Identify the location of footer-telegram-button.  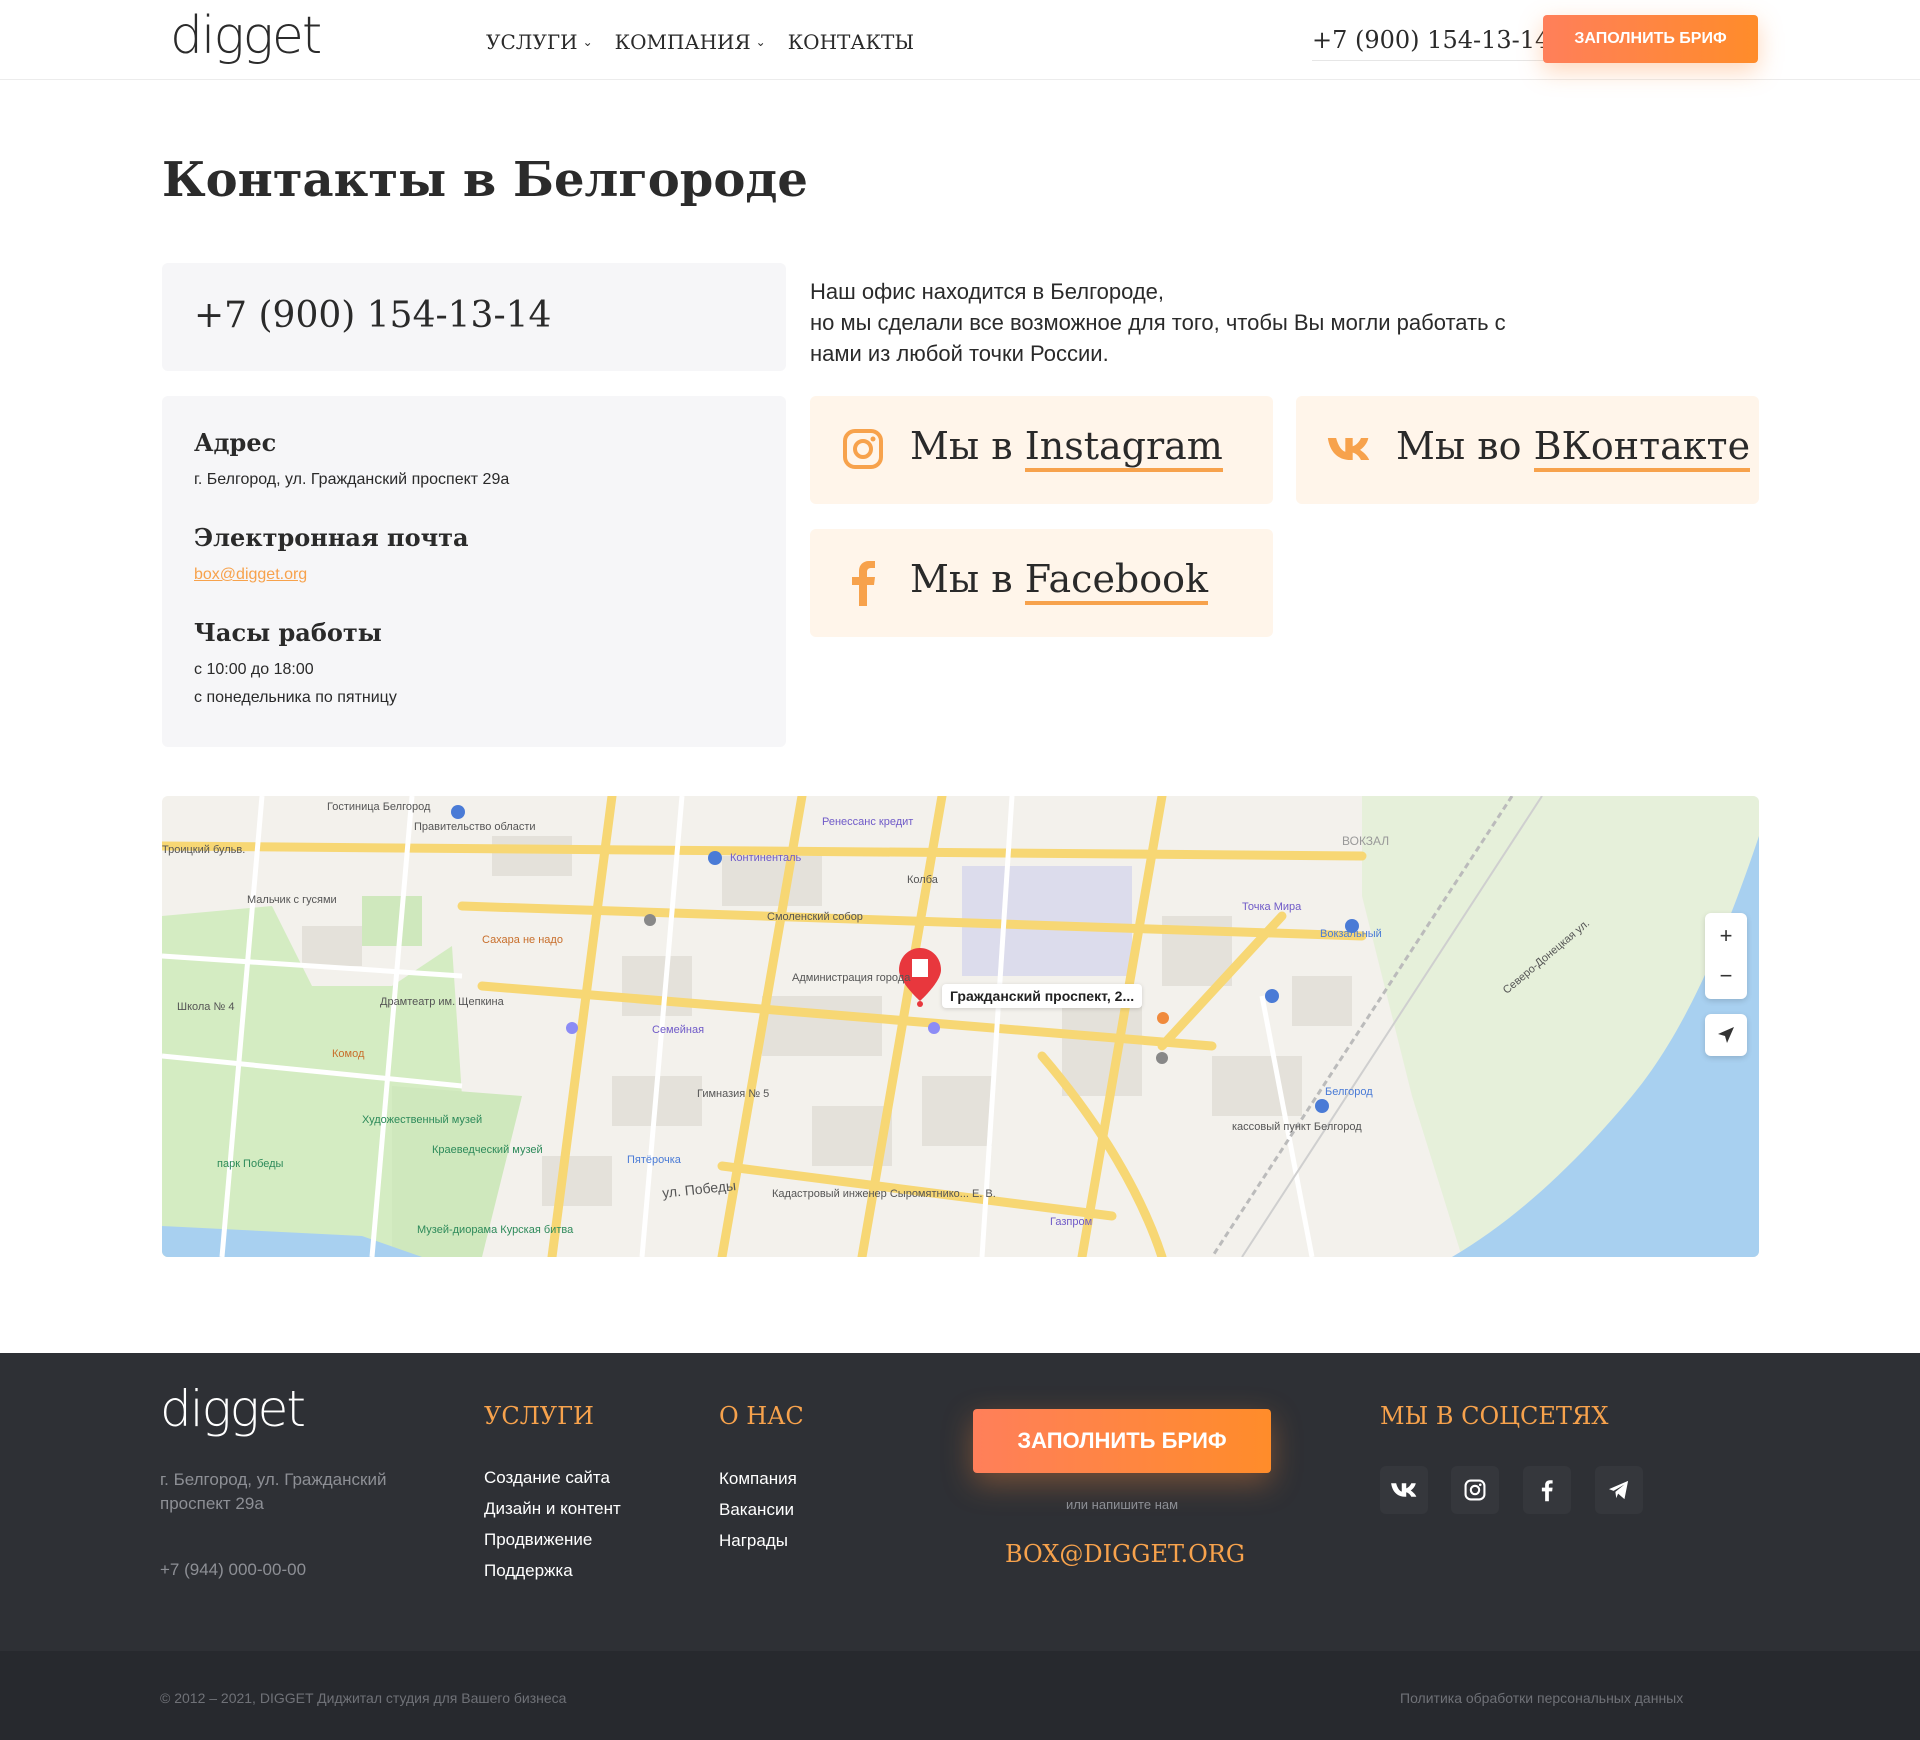
(1619, 1490).